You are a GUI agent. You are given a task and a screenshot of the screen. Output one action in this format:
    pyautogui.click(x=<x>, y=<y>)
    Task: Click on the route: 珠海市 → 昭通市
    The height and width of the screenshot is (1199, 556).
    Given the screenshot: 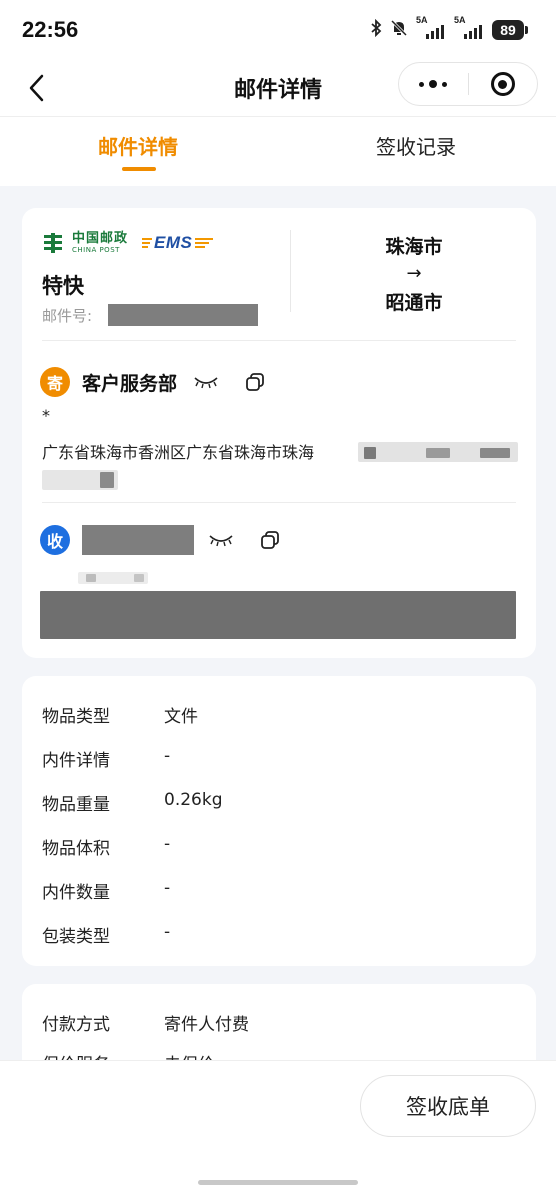 What is the action you would take?
    pyautogui.click(x=414, y=273)
    